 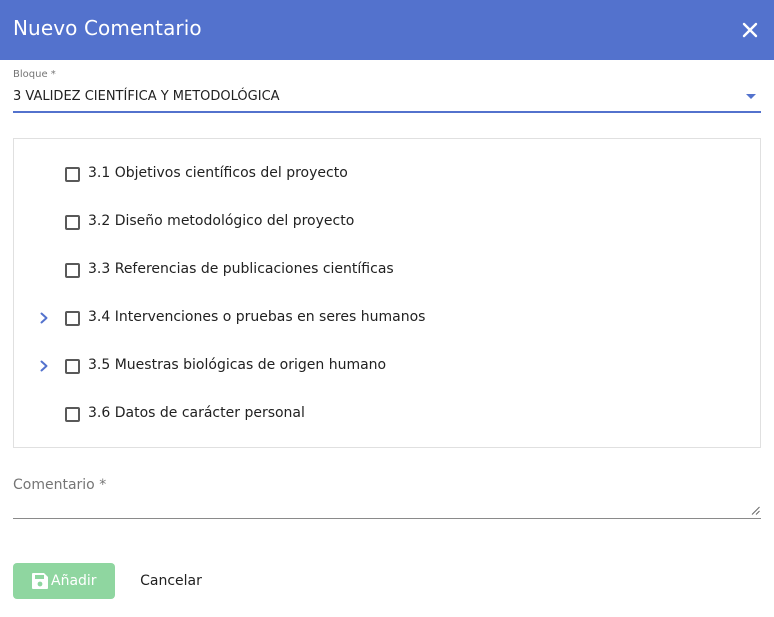 What do you see at coordinates (387, 174) in the screenshot?
I see `tree-node-3-1: 3.1 Objetivos científicos del proyecto` at bounding box center [387, 174].